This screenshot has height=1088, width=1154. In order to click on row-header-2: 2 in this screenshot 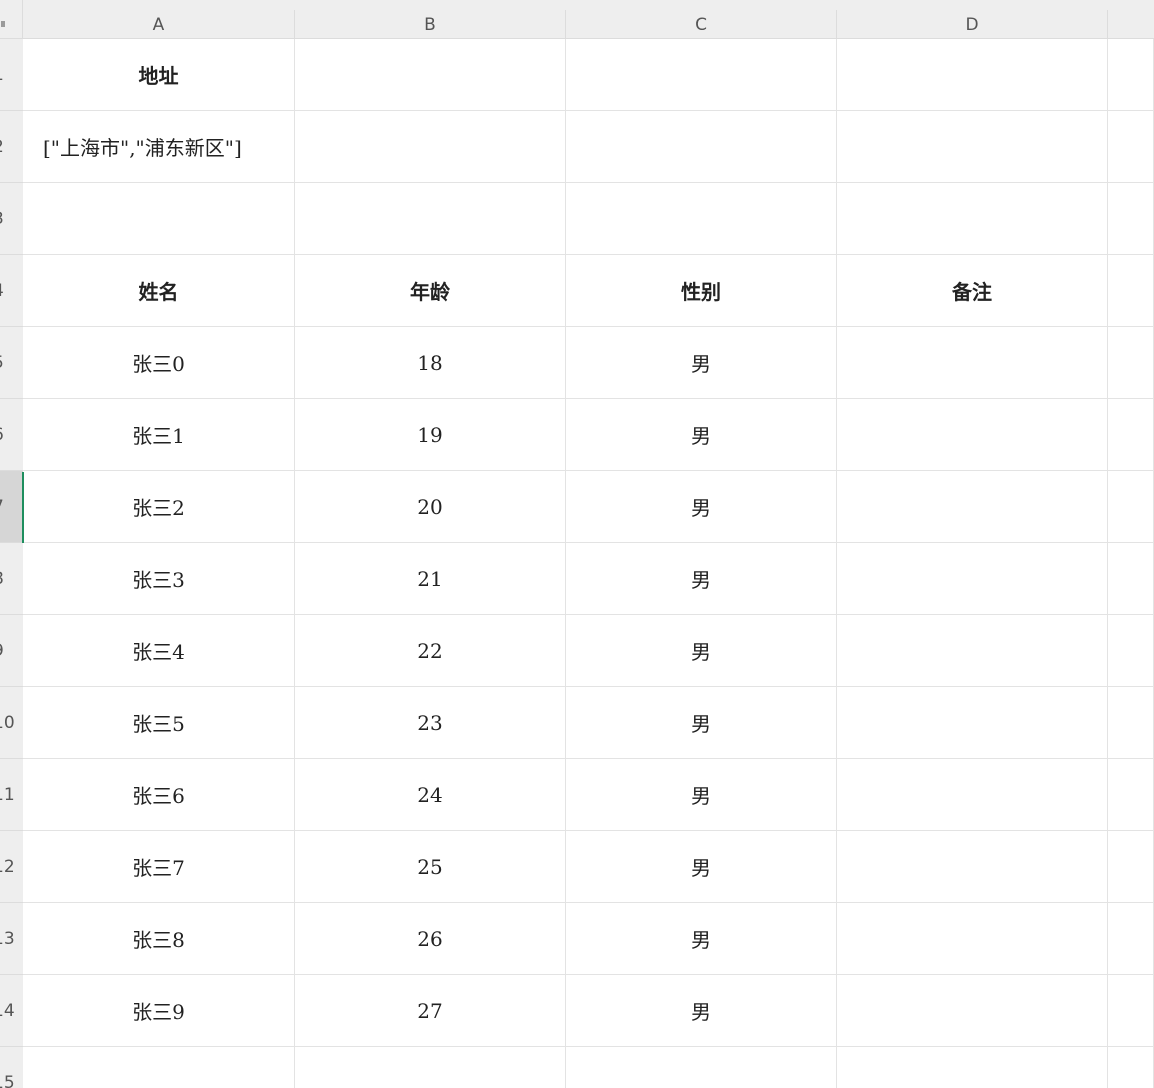, I will do `click(11, 147)`.